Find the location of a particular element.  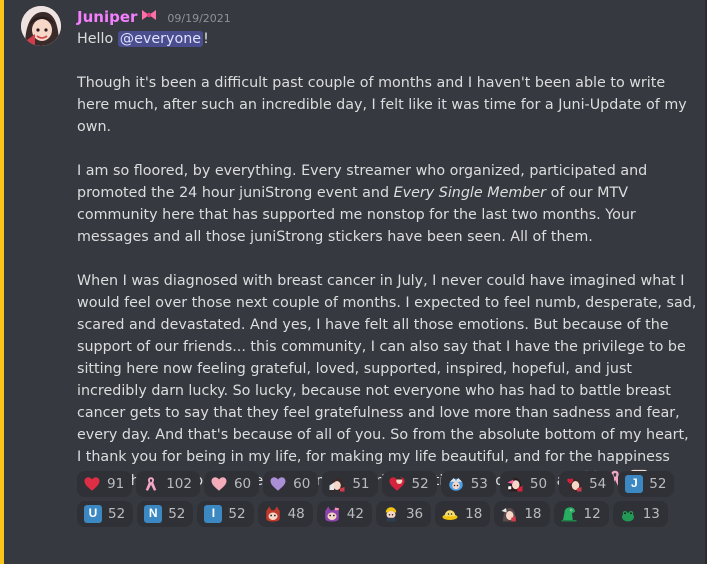

reaction-count: 12 is located at coordinates (592, 514).